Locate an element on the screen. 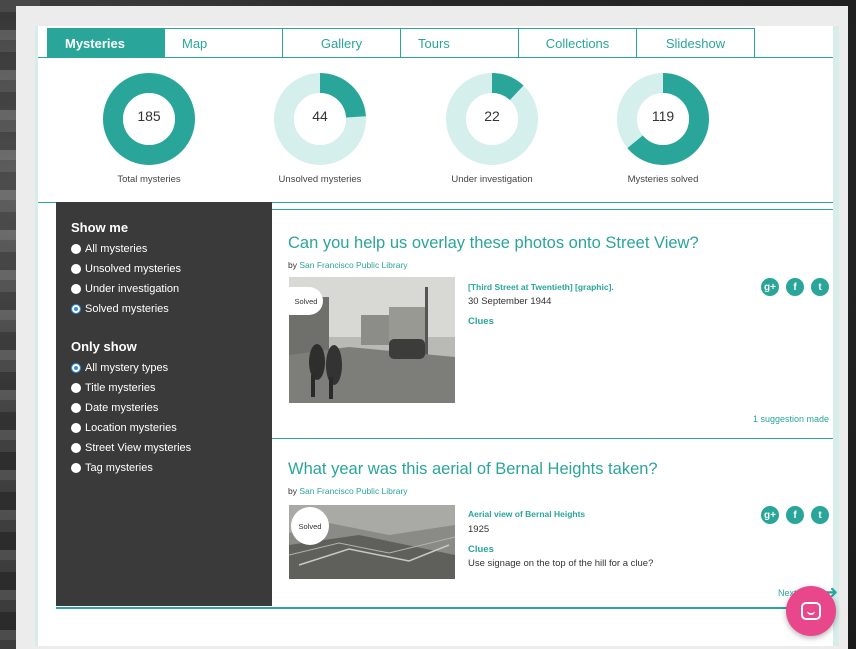  chat-icon is located at coordinates (811, 611).